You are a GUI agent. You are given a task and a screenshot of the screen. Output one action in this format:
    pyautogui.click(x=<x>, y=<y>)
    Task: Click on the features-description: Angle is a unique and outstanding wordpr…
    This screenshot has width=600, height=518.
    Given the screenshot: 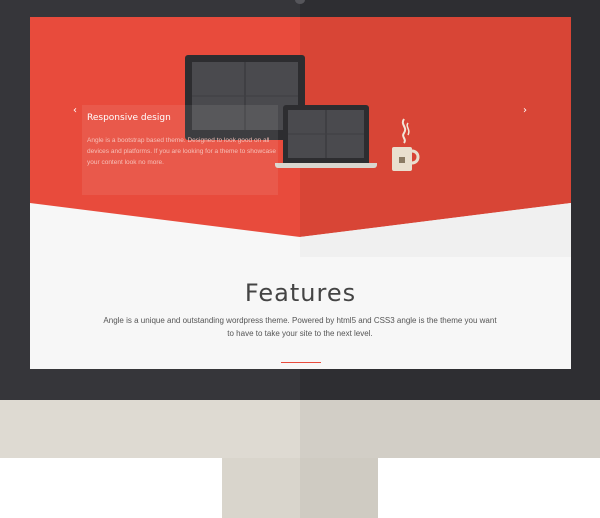 What is the action you would take?
    pyautogui.click(x=300, y=327)
    